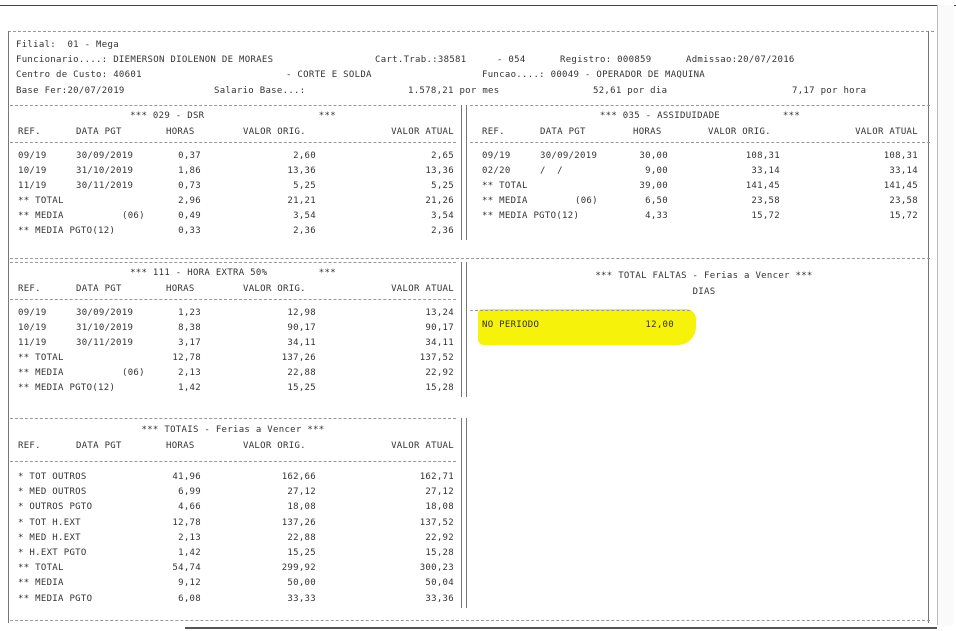  Describe the element at coordinates (189, 343) in the screenshot. I see `row-hours: 3,17` at that location.